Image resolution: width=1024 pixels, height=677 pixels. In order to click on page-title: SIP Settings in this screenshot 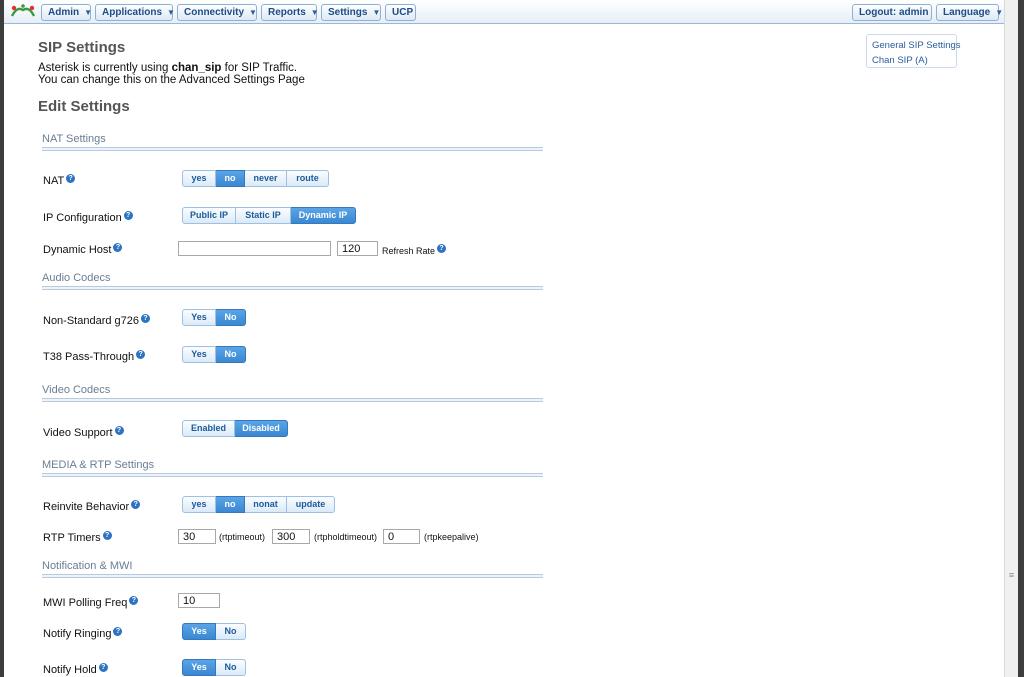, I will do `click(82, 47)`.